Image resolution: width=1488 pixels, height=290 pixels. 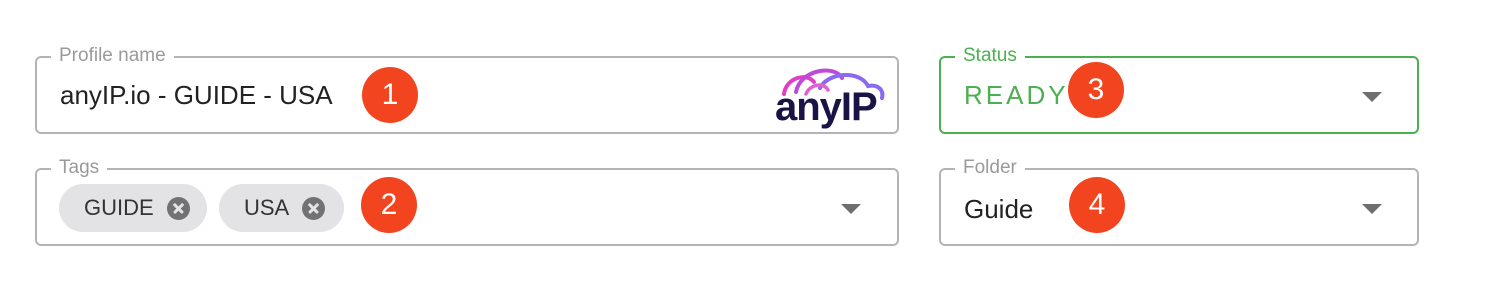 What do you see at coordinates (119, 207) in the screenshot?
I see `tag-chip-label: GUIDE` at bounding box center [119, 207].